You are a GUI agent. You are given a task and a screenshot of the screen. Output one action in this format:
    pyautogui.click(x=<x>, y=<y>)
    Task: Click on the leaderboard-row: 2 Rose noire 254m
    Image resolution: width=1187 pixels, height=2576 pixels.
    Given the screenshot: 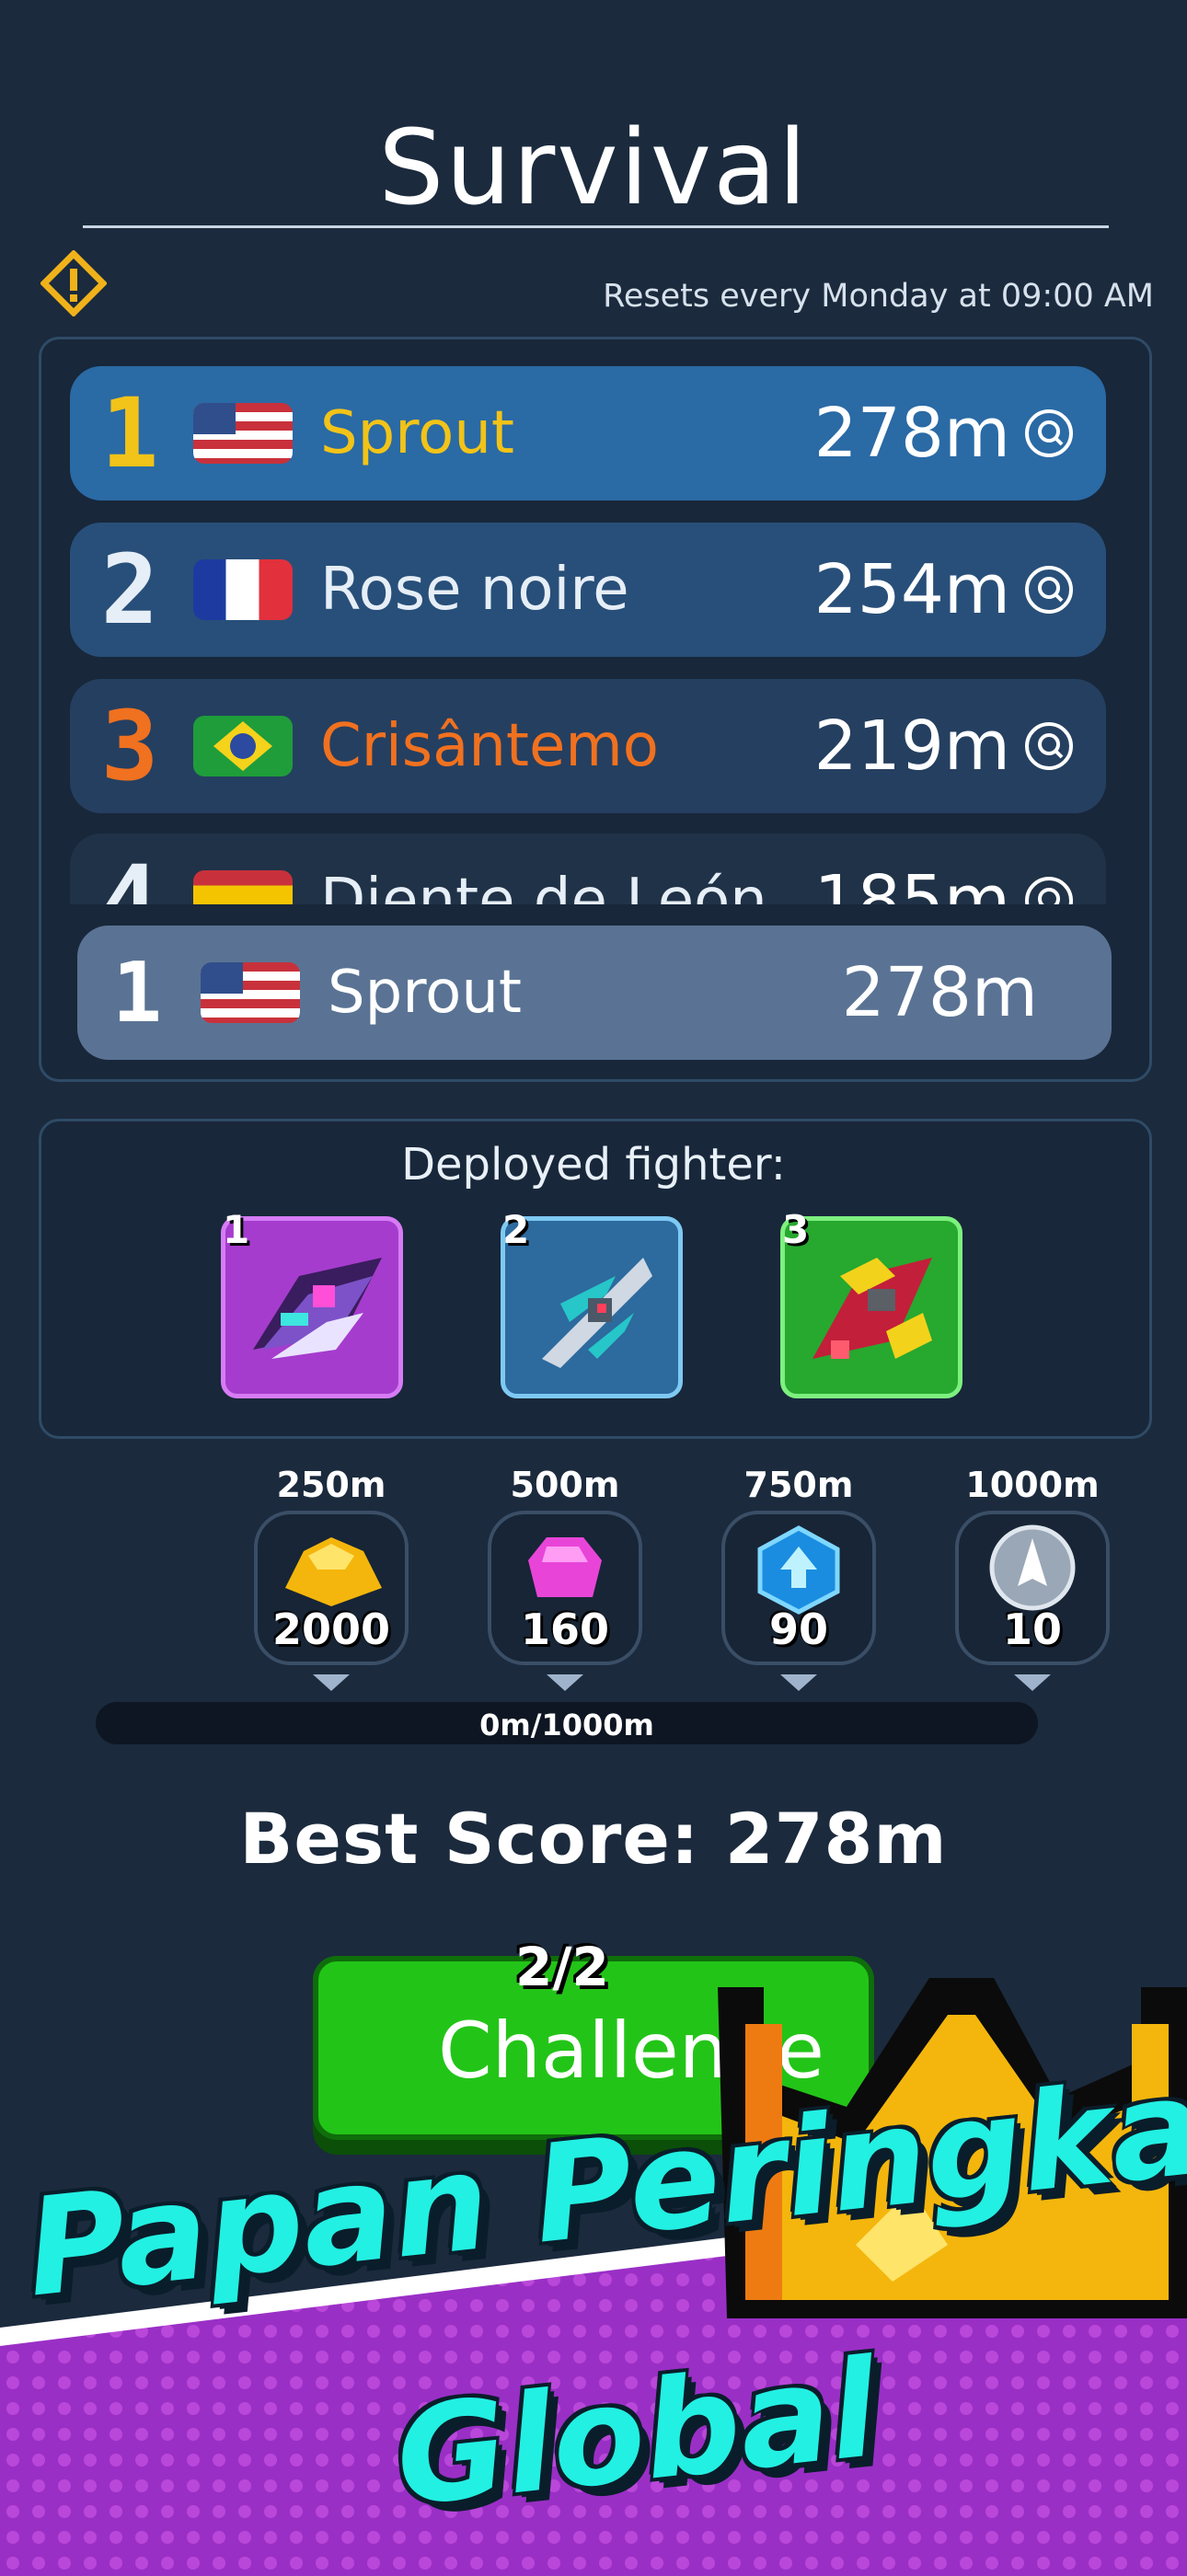 What is the action you would take?
    pyautogui.click(x=588, y=590)
    